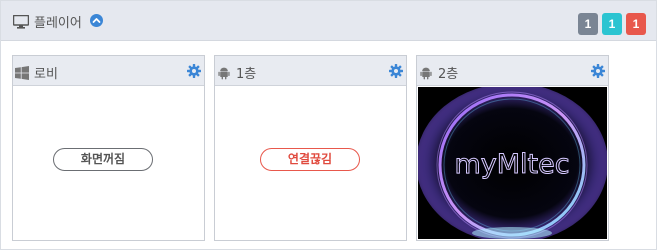  Describe the element at coordinates (58, 23) in the screenshot. I see `panel-title: 플레이어` at that location.